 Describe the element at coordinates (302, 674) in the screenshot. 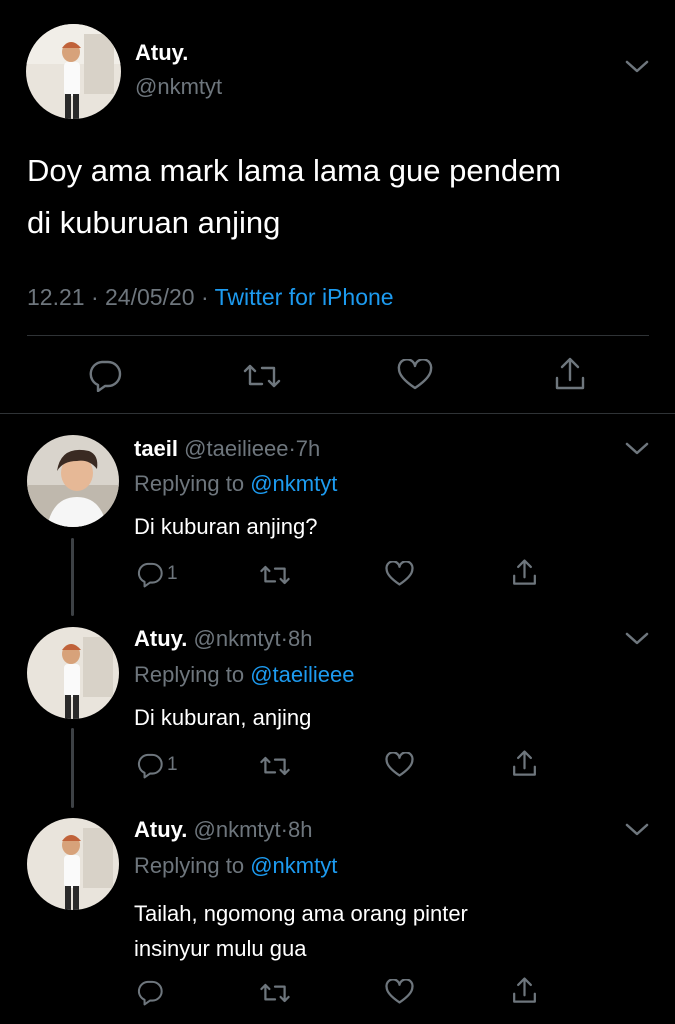

I see `replying-to-handle: @taeilieee` at that location.